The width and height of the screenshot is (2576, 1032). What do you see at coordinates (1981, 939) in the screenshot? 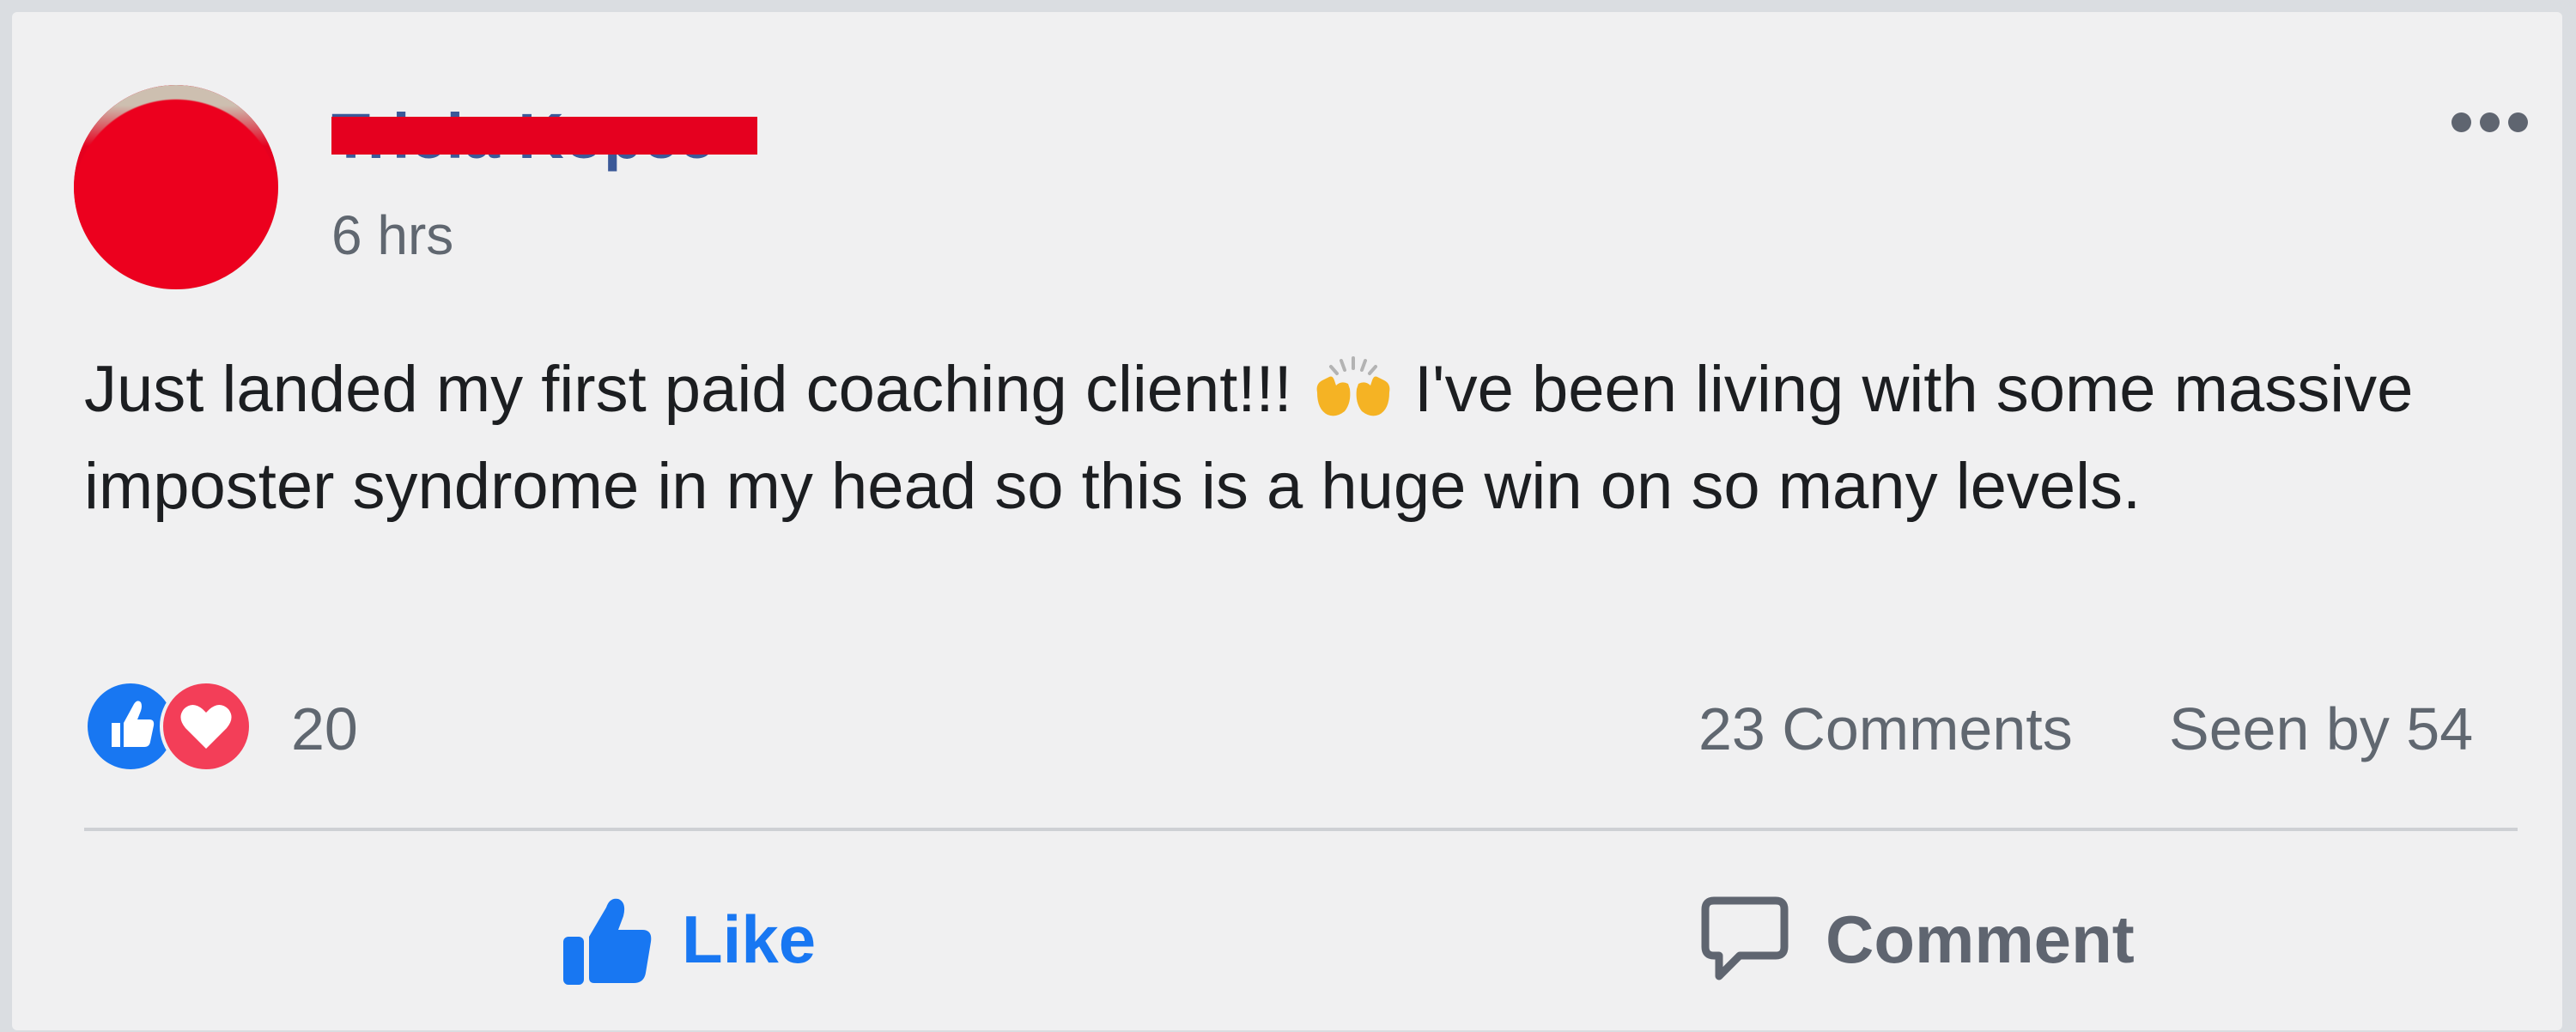
I see `comment-button-label: Comment` at bounding box center [1981, 939].